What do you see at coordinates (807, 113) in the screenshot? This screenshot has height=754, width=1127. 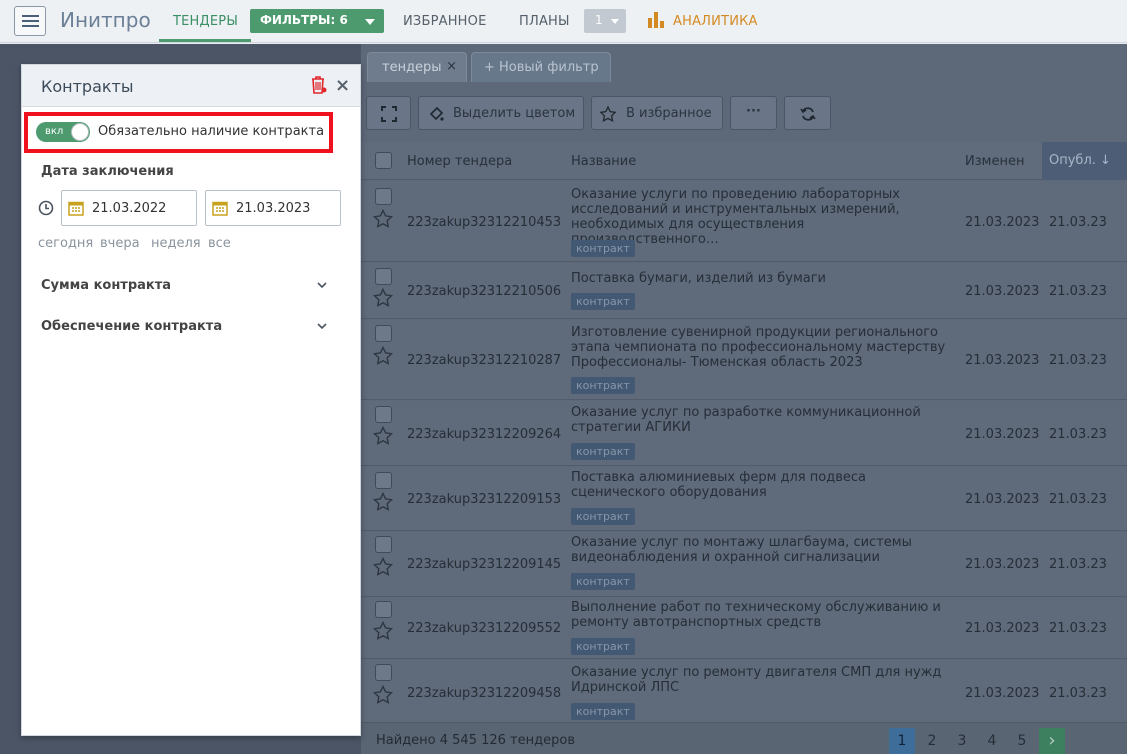 I see `refresh-button` at bounding box center [807, 113].